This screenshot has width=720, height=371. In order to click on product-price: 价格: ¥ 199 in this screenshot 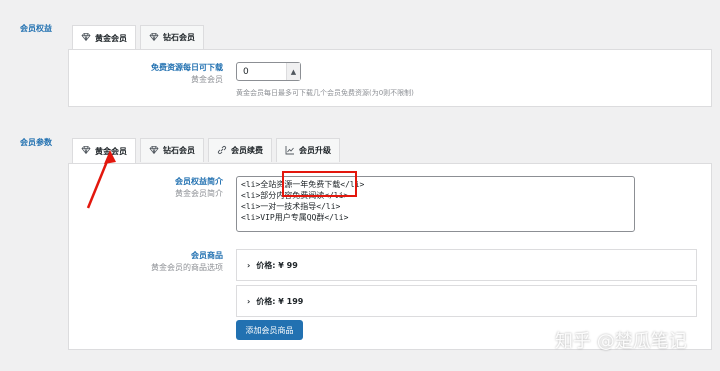, I will do `click(280, 301)`.